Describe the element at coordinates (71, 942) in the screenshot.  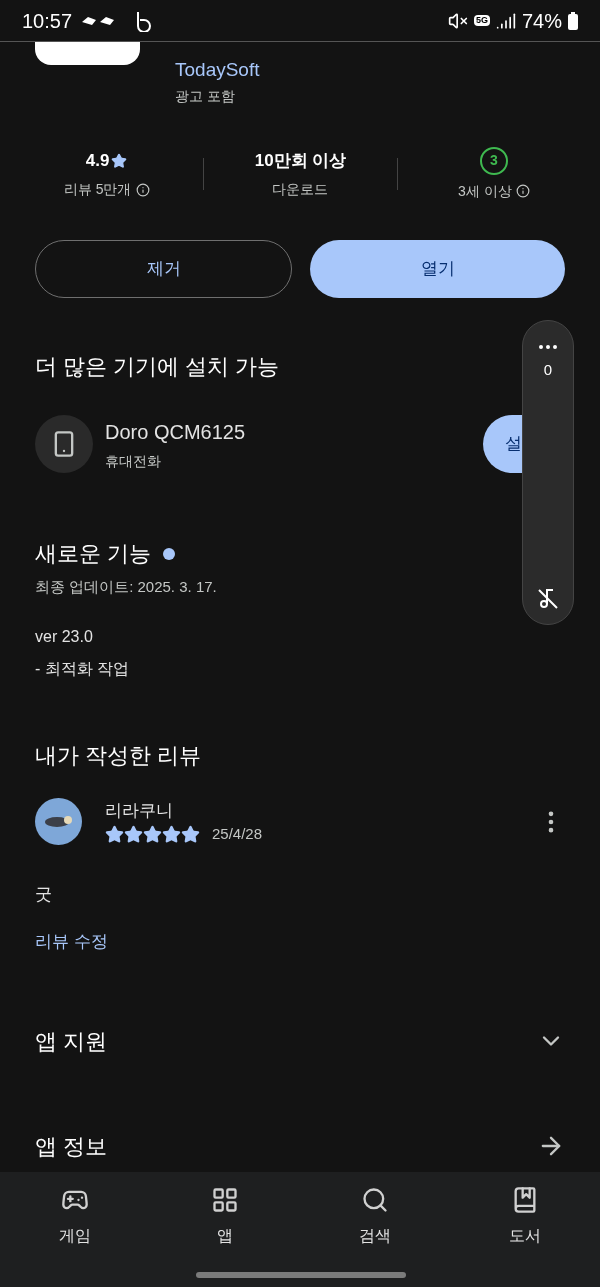
I see `edit-review-link: 리뷰 수정` at that location.